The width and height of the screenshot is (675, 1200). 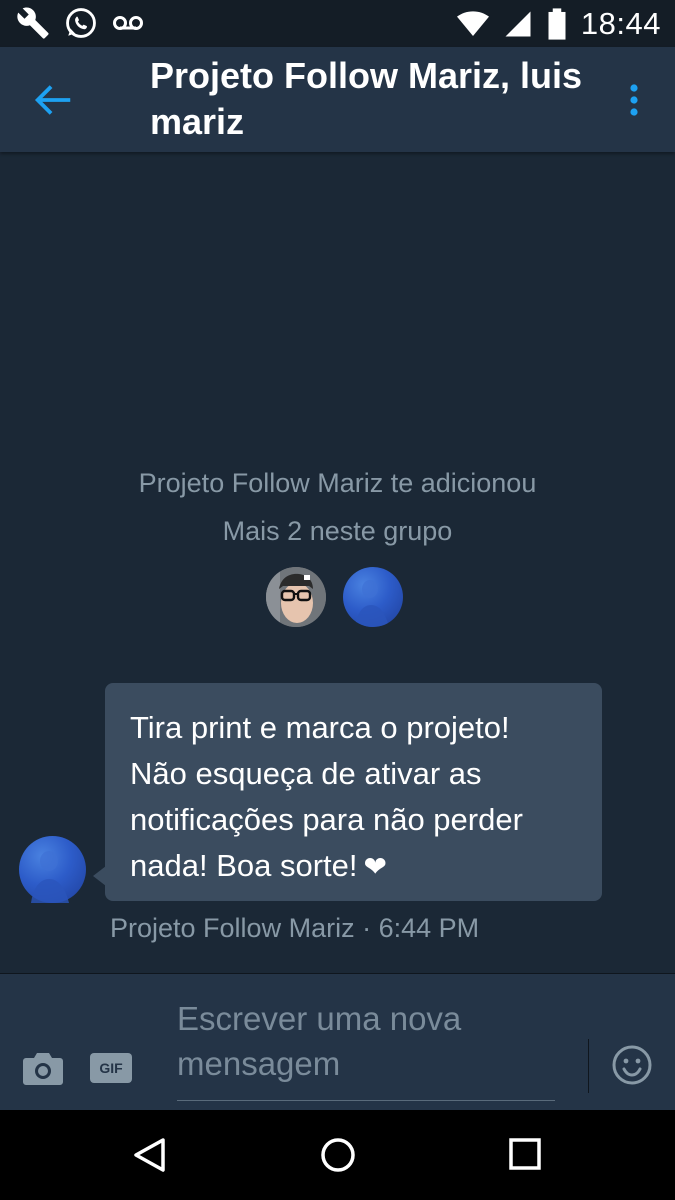 I want to click on message-meta: Projeto Follow Mariz · 6:44 PM, so click(x=295, y=928).